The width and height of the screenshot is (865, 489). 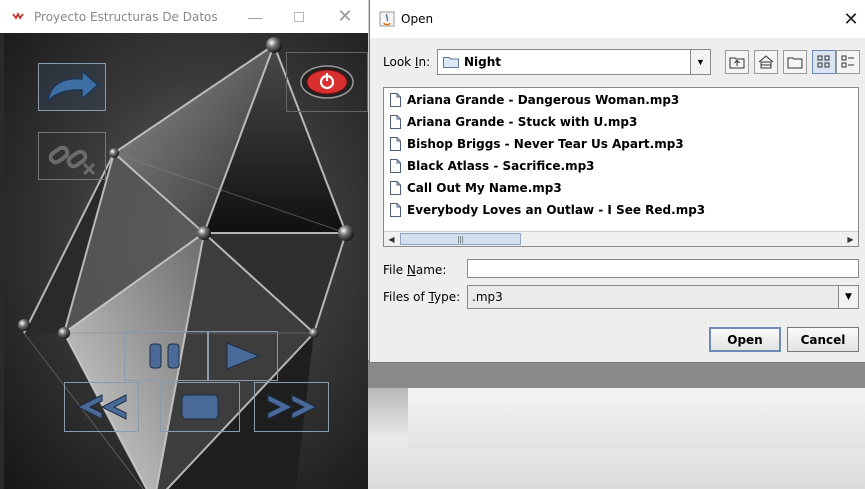 I want to click on play-button, so click(x=243, y=356).